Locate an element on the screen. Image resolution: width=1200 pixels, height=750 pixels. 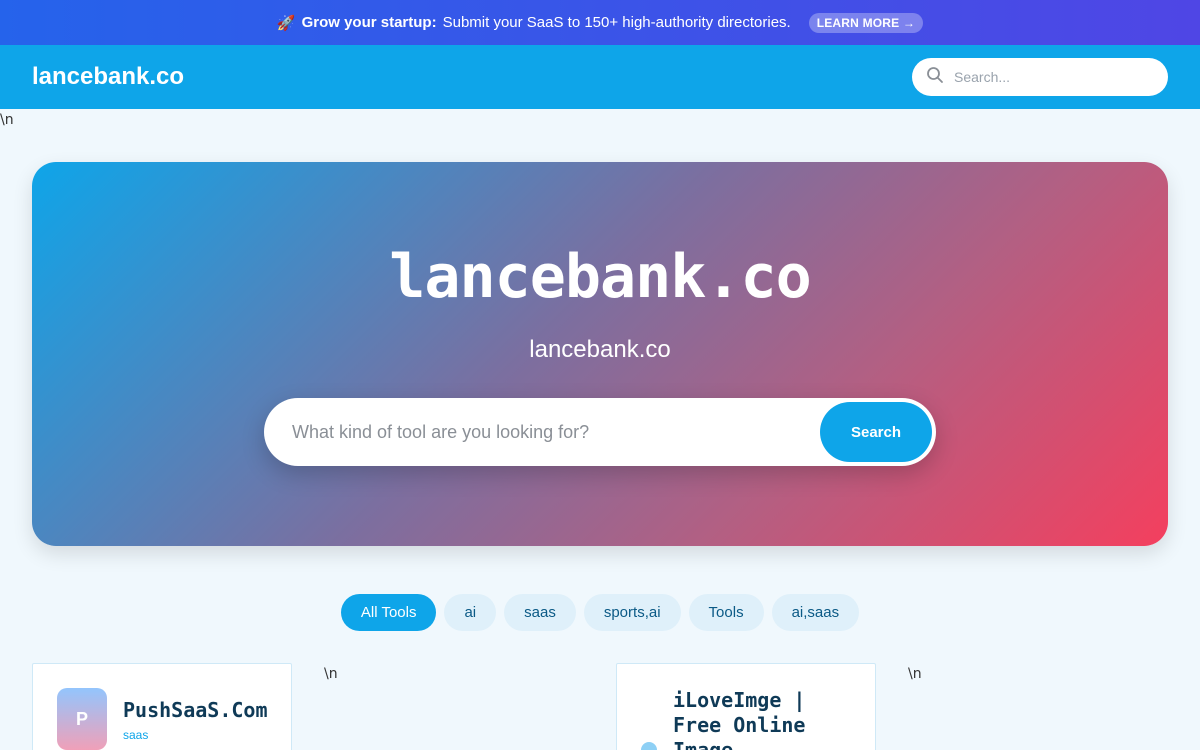
nav-search-box is located at coordinates (1040, 77).